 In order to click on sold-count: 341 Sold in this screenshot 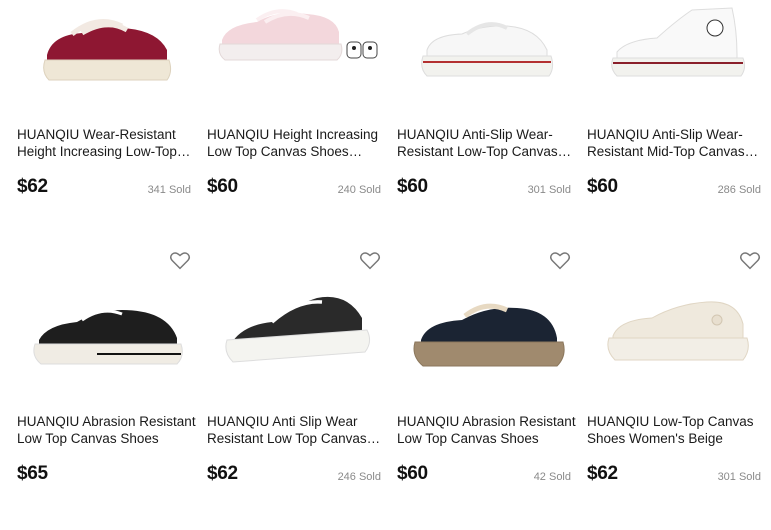, I will do `click(169, 190)`.